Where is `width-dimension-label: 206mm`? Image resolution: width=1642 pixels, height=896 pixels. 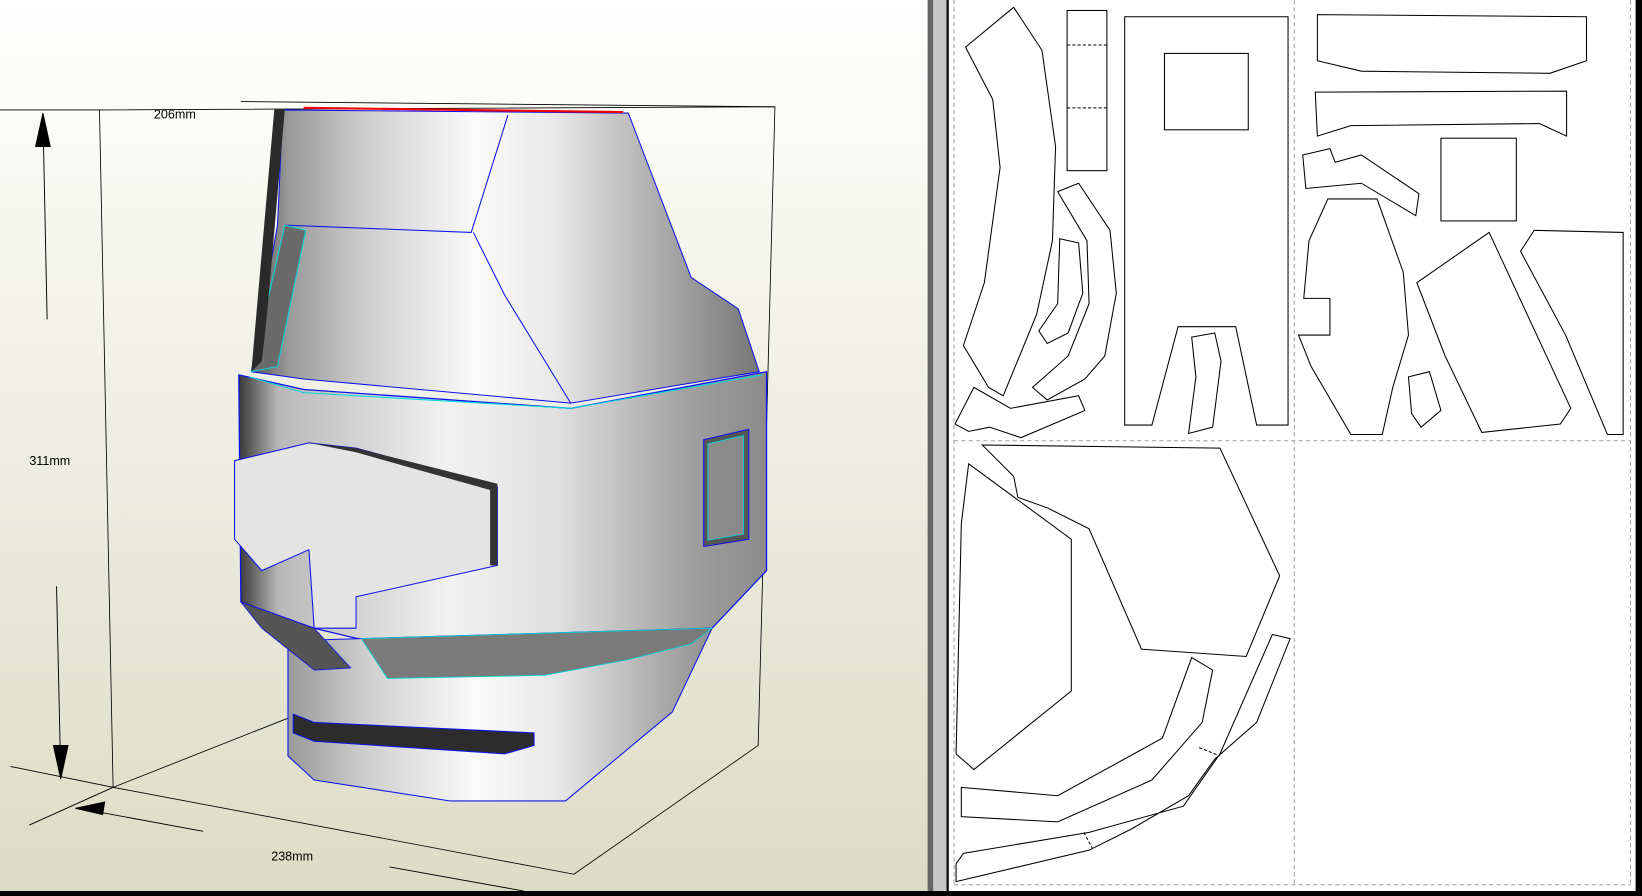
width-dimension-label: 206mm is located at coordinates (175, 114).